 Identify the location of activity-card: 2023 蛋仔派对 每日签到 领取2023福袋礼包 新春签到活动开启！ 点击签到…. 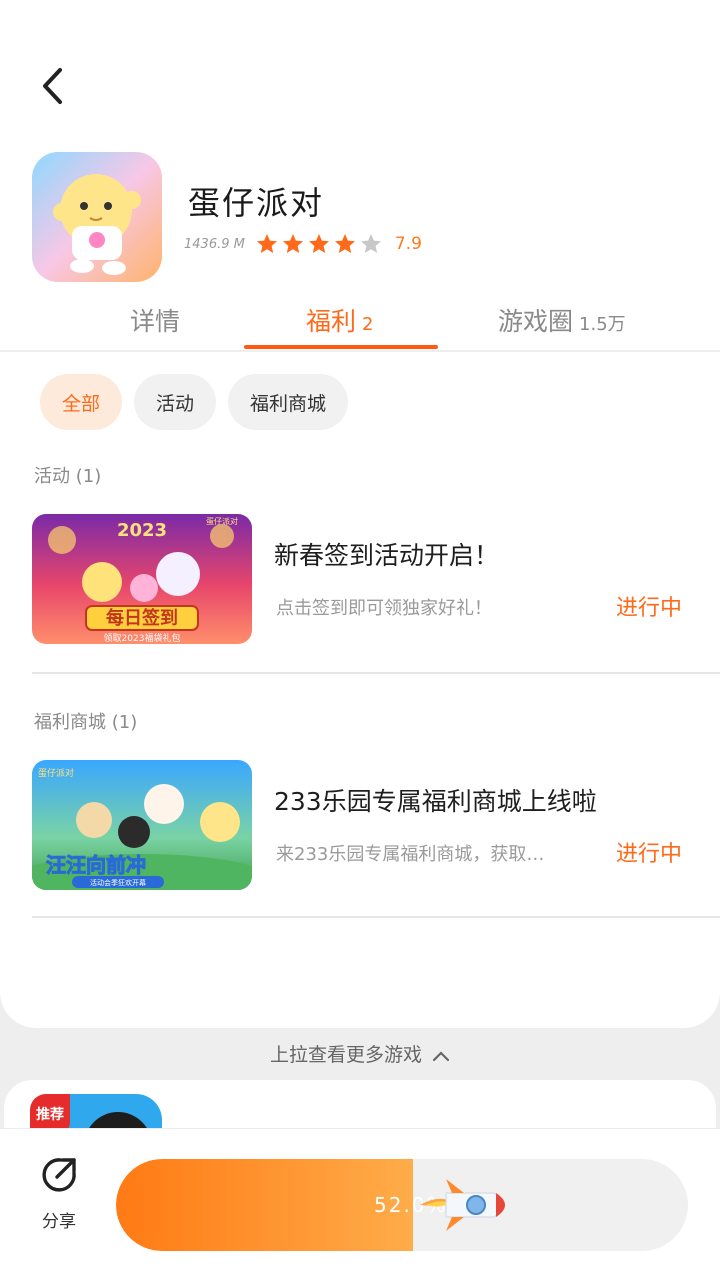
(376, 580).